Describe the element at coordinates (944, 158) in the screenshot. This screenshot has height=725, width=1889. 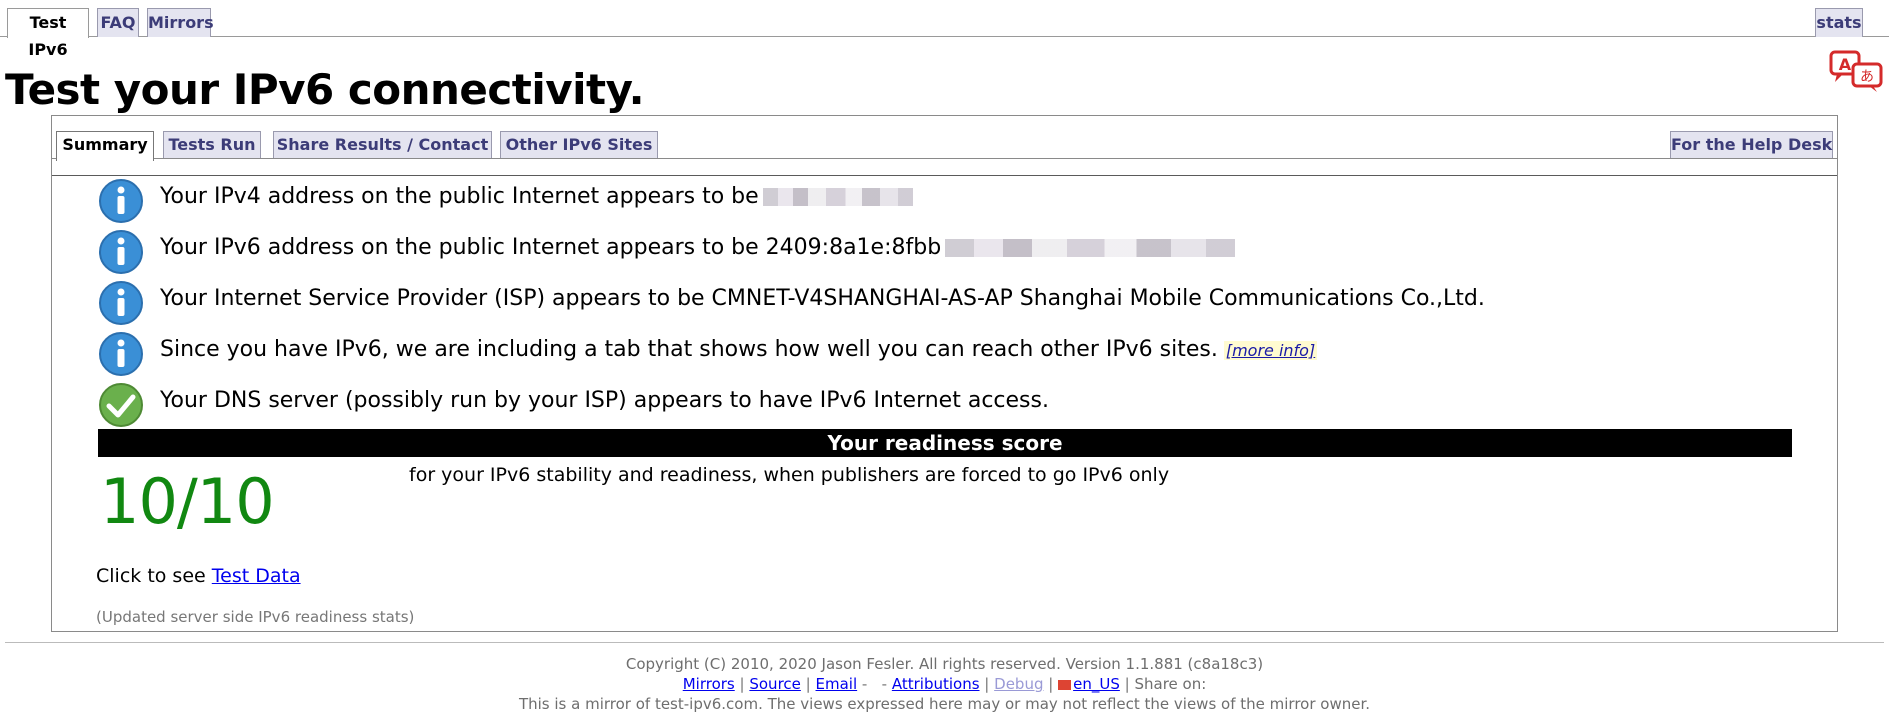
I see `sub-tab-rule` at that location.